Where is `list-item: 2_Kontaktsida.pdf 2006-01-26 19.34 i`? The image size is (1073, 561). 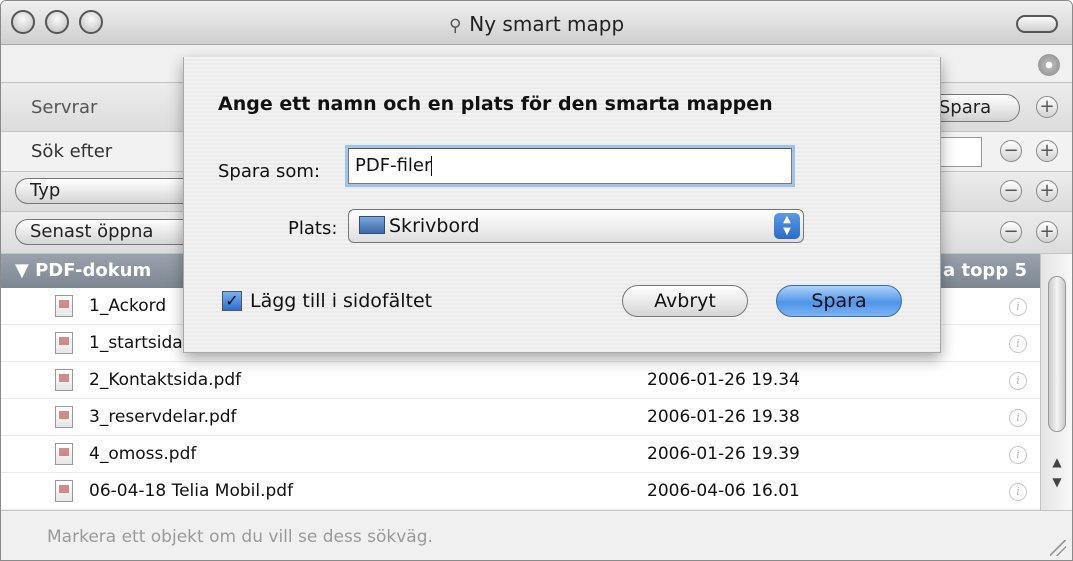 list-item: 2_Kontaktsida.pdf 2006-01-26 19.34 i is located at coordinates (521, 380).